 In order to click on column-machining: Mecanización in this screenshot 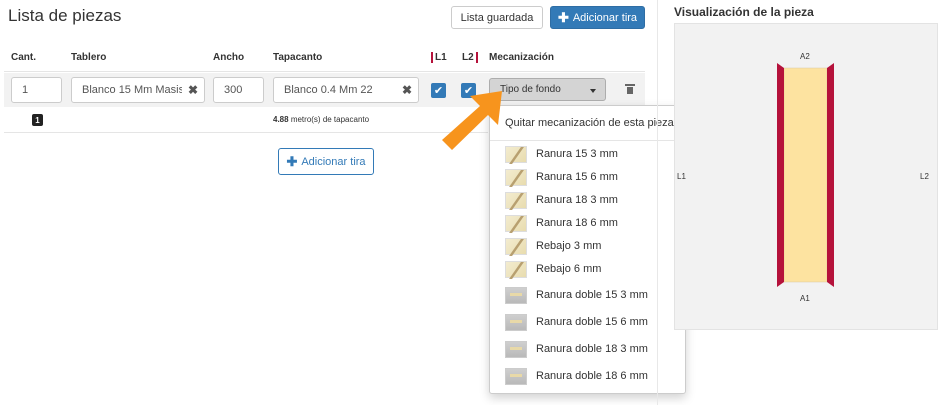, I will do `click(522, 57)`.